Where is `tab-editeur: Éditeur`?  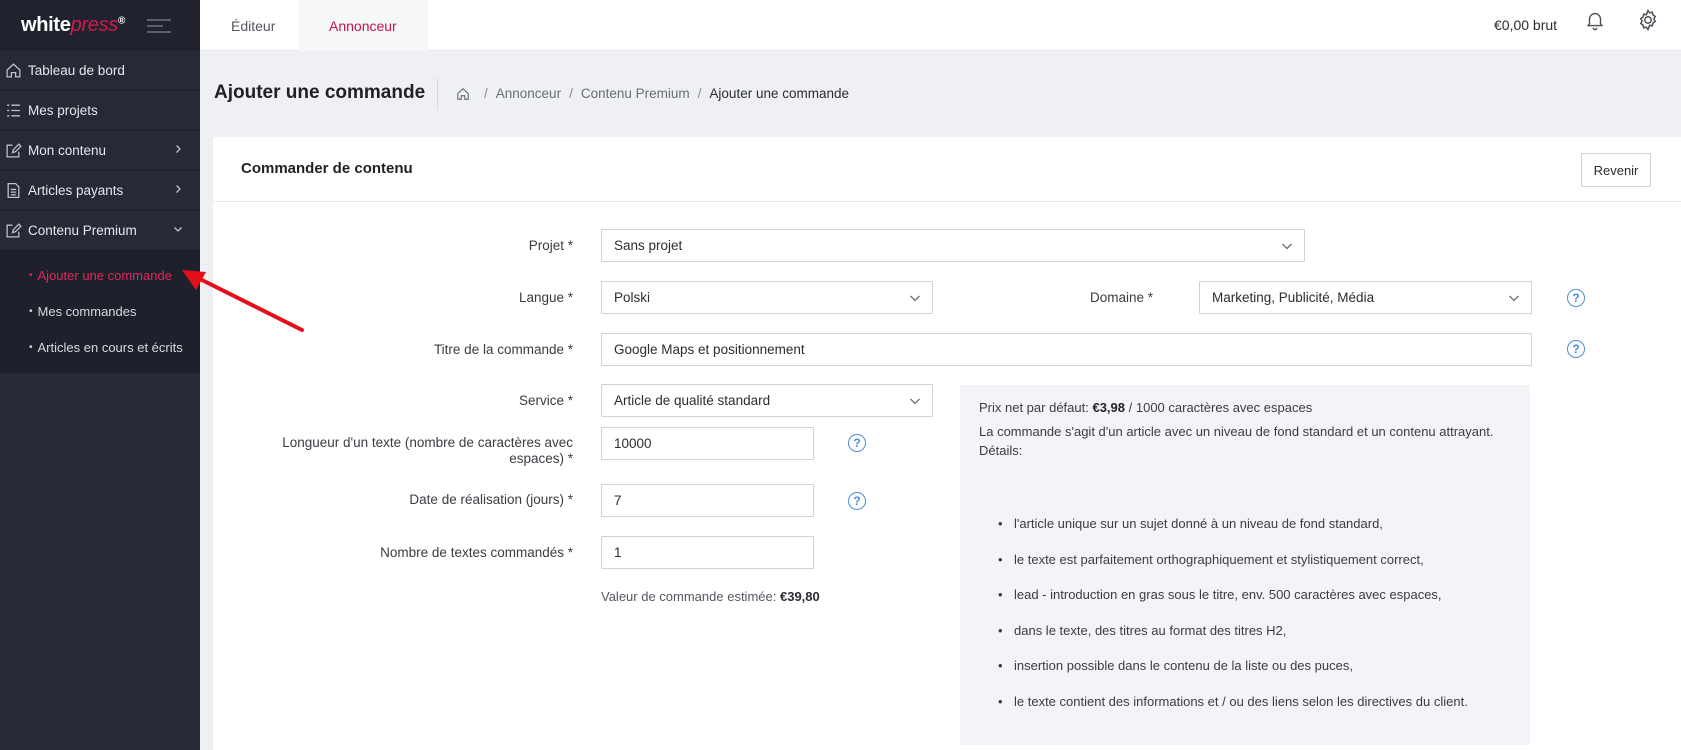 tab-editeur: Éditeur is located at coordinates (253, 25).